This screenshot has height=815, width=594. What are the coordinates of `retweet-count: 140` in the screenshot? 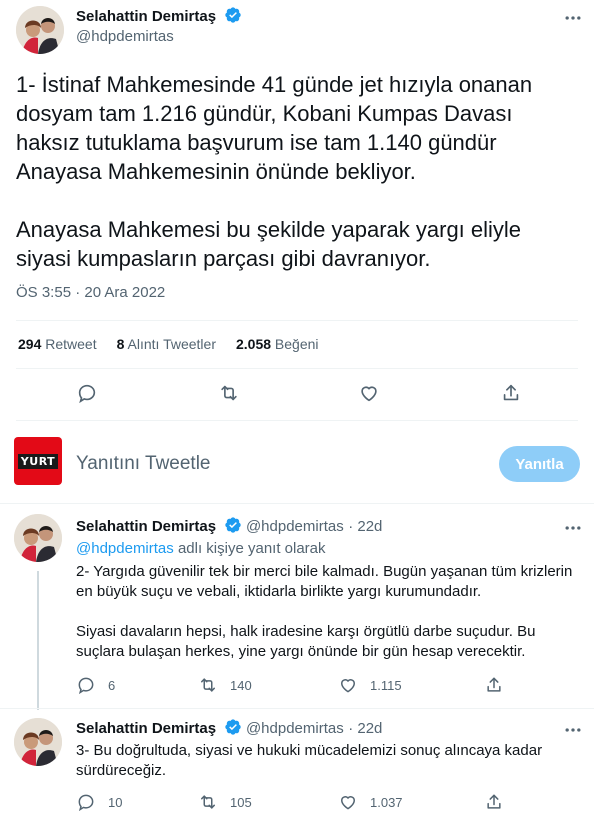 It's located at (241, 685).